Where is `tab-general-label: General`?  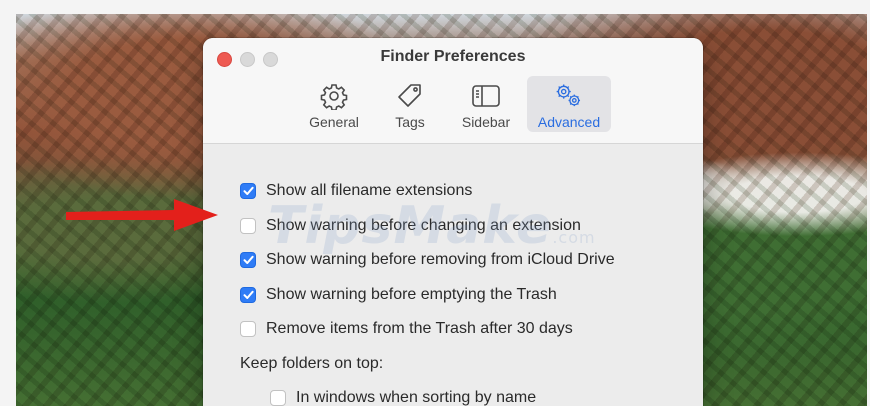
tab-general-label: General is located at coordinates (334, 122).